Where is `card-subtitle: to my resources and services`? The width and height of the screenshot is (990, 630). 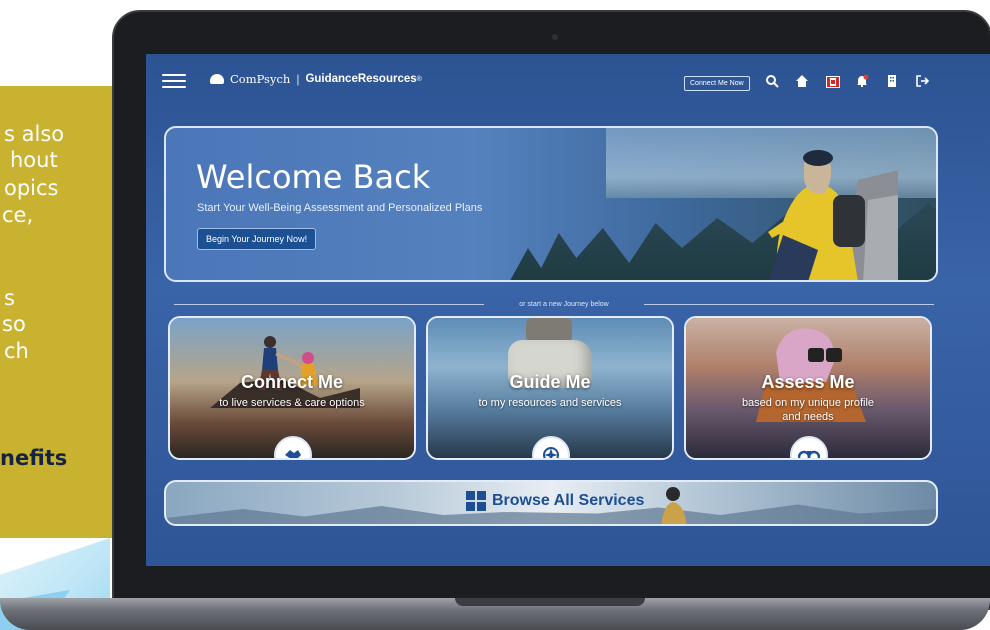 card-subtitle: to my resources and services is located at coordinates (550, 403).